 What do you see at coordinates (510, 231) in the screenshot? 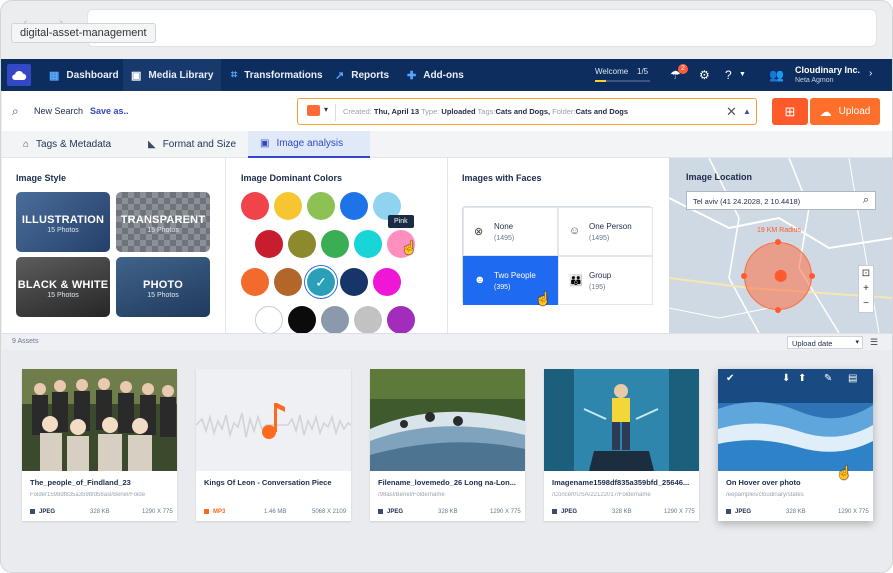
I see `face-option-none: ⊗ None (1495)` at bounding box center [510, 231].